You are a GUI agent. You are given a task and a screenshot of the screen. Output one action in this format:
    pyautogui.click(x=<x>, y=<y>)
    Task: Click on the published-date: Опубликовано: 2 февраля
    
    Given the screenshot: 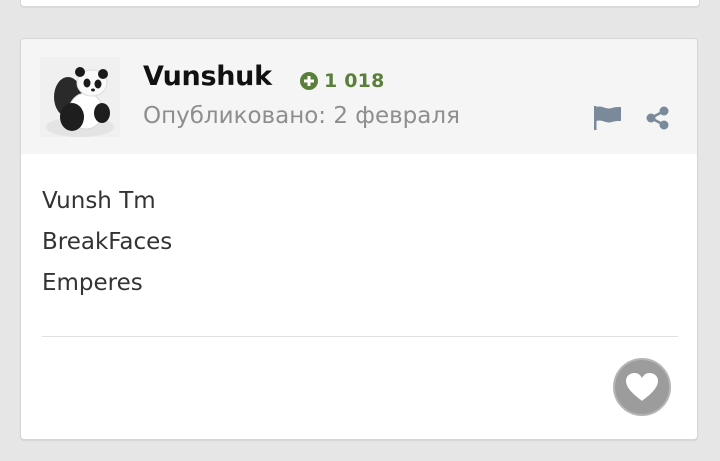 What is the action you would take?
    pyautogui.click(x=301, y=116)
    